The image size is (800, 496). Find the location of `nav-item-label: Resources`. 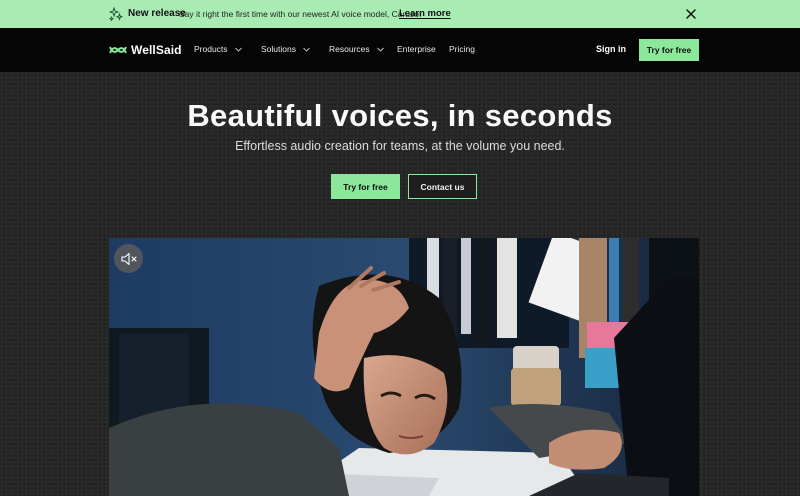

nav-item-label: Resources is located at coordinates (349, 49).